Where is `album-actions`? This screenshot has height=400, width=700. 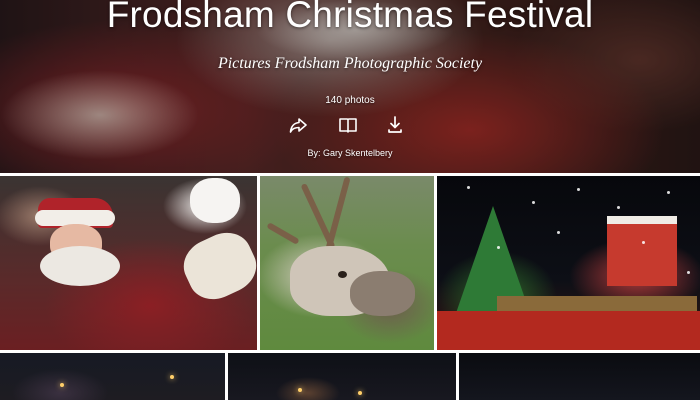 album-actions is located at coordinates (350, 125).